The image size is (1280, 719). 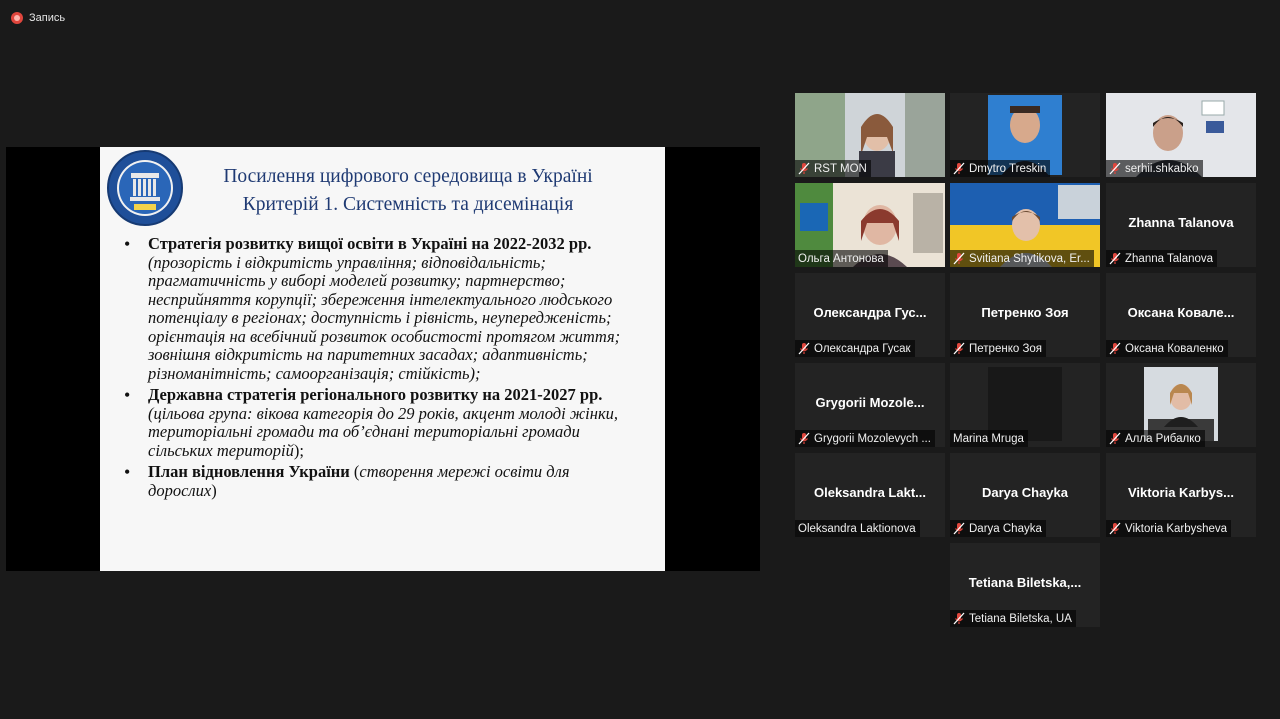 I want to click on participant-name-label: Viktoria Karbysheva, so click(x=1169, y=528).